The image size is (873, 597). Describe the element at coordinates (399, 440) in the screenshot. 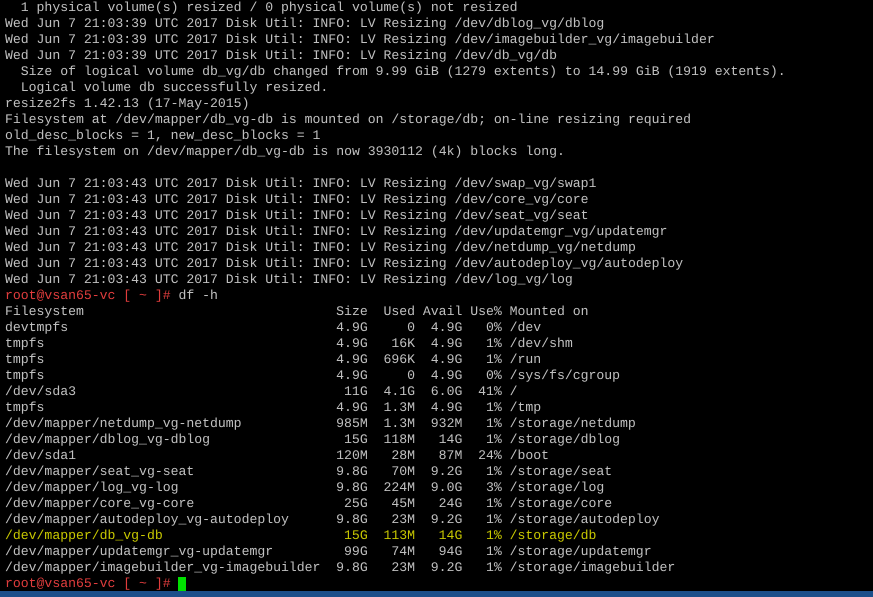

I see `table-cell-text: 118M` at that location.